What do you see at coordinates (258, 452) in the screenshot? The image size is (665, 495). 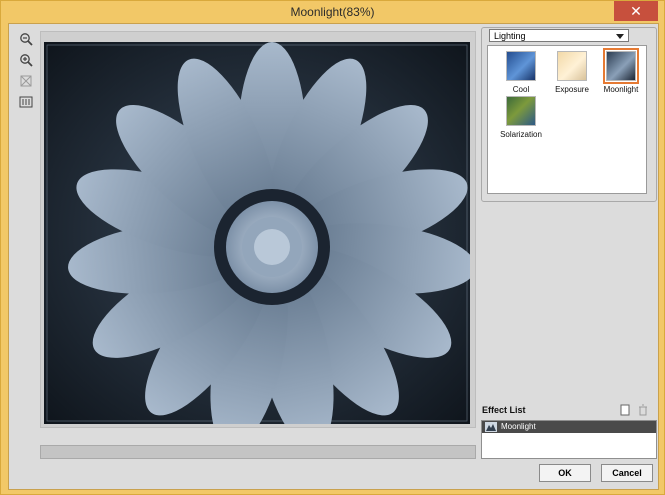 I see `progress-bar` at bounding box center [258, 452].